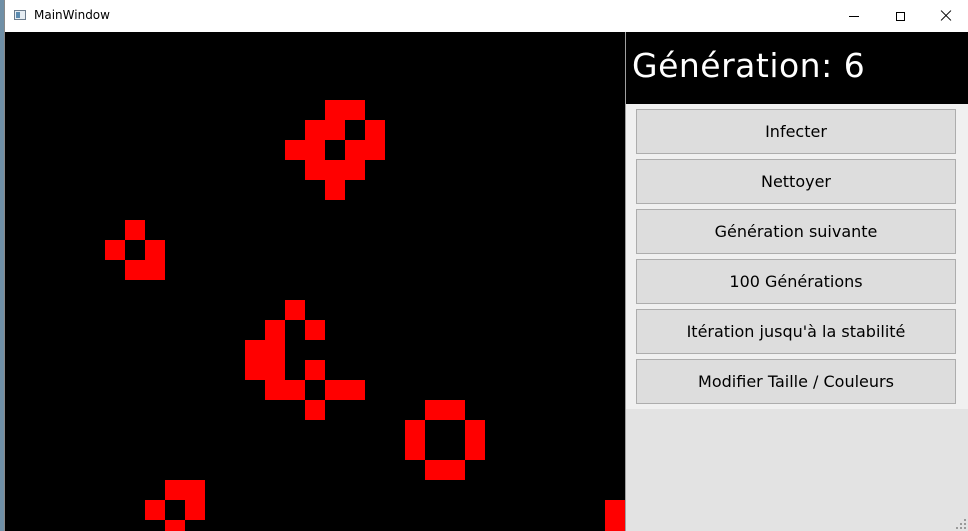  What do you see at coordinates (72, 15) in the screenshot?
I see `window-title: MainWindow` at bounding box center [72, 15].